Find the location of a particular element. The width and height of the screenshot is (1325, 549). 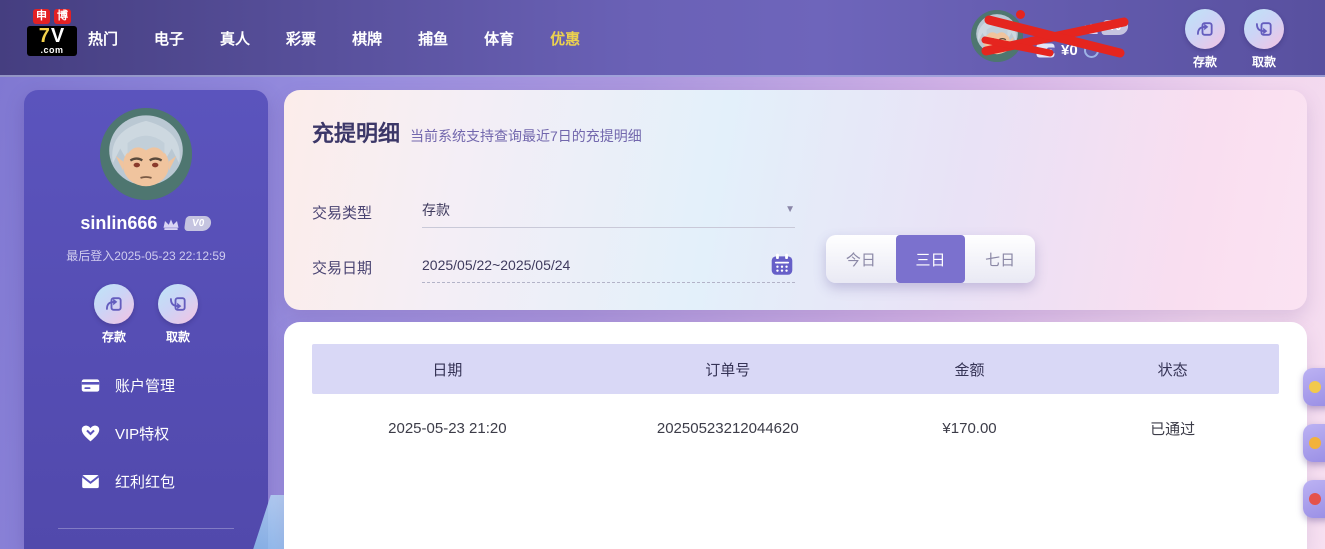

float-redpacket-button is located at coordinates (1314, 499).